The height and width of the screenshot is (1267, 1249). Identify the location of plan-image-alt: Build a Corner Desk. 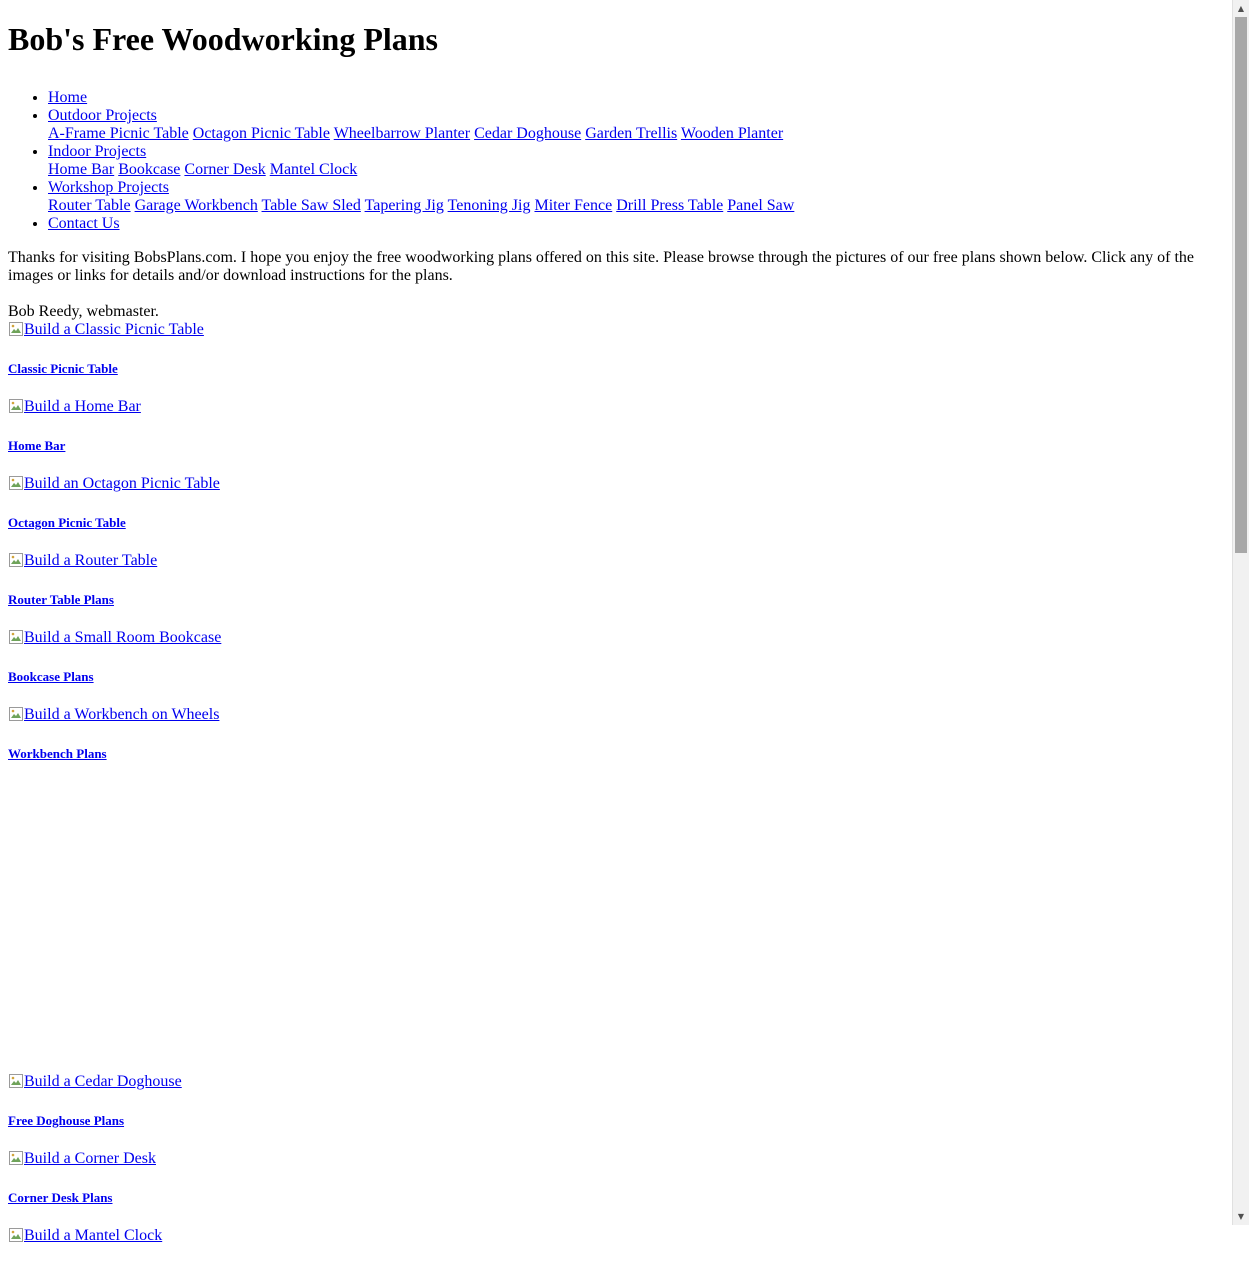
(90, 1158).